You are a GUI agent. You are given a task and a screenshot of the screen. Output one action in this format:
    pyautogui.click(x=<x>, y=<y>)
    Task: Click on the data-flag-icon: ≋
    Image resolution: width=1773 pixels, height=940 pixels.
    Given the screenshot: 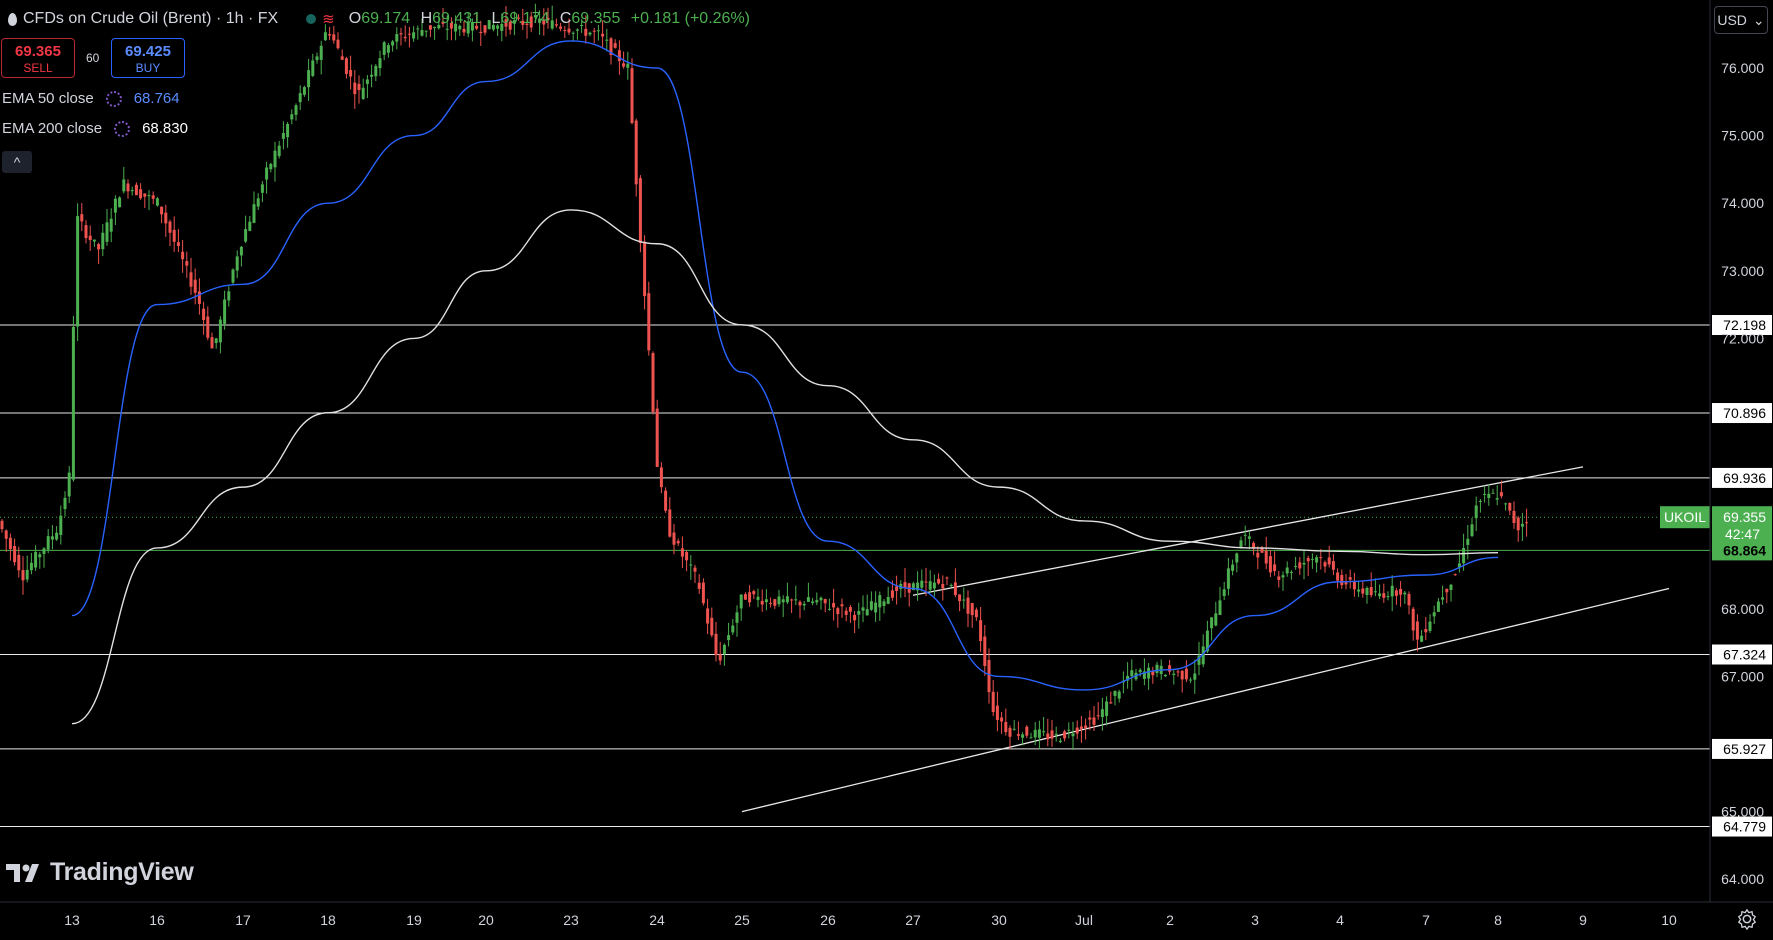 What is the action you would take?
    pyautogui.click(x=328, y=19)
    